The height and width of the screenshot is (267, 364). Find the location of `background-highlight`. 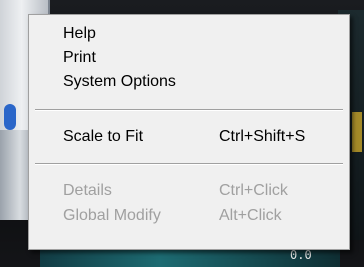

background-highlight is located at coordinates (357, 132).